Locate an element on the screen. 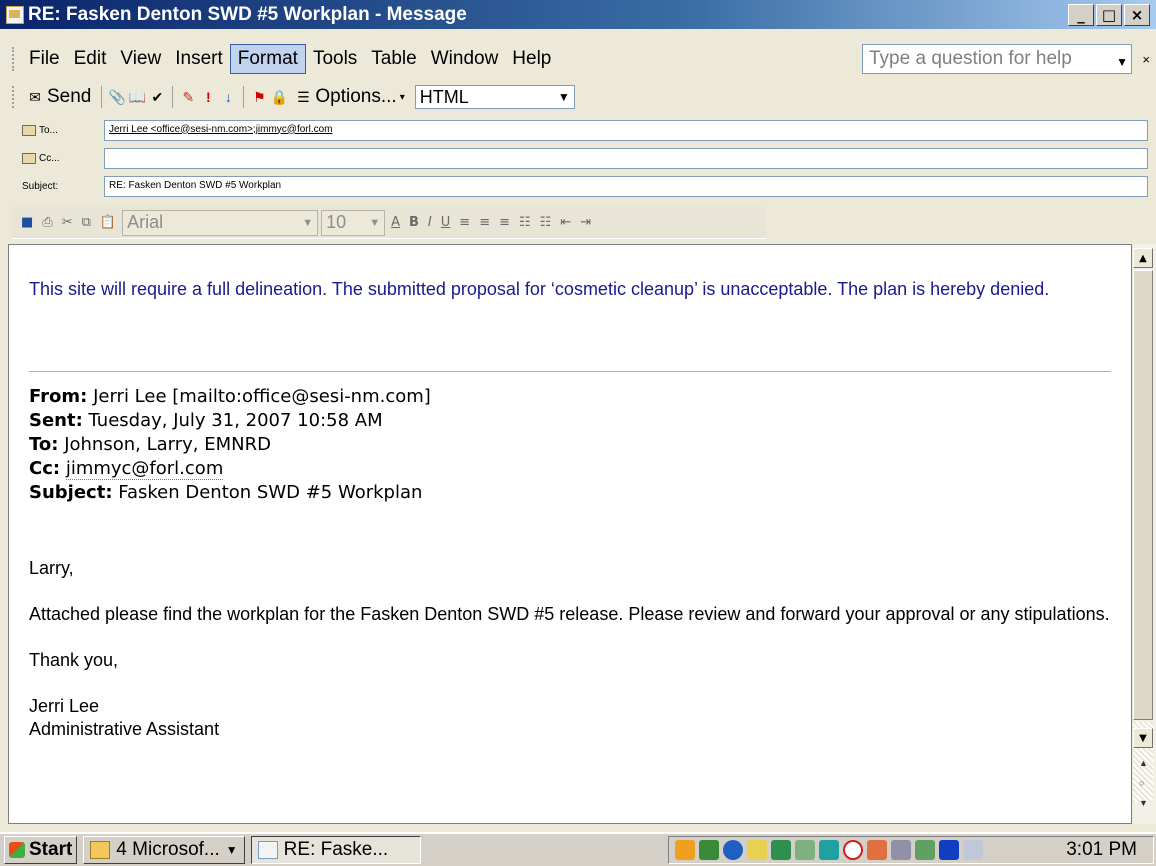 The height and width of the screenshot is (866, 1156). system-tray: 3:01 PM is located at coordinates (911, 850).